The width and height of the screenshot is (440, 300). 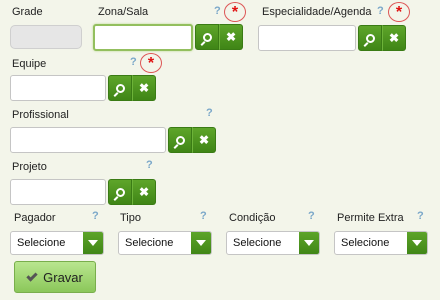 What do you see at coordinates (58, 88) in the screenshot?
I see `equipe-input` at bounding box center [58, 88].